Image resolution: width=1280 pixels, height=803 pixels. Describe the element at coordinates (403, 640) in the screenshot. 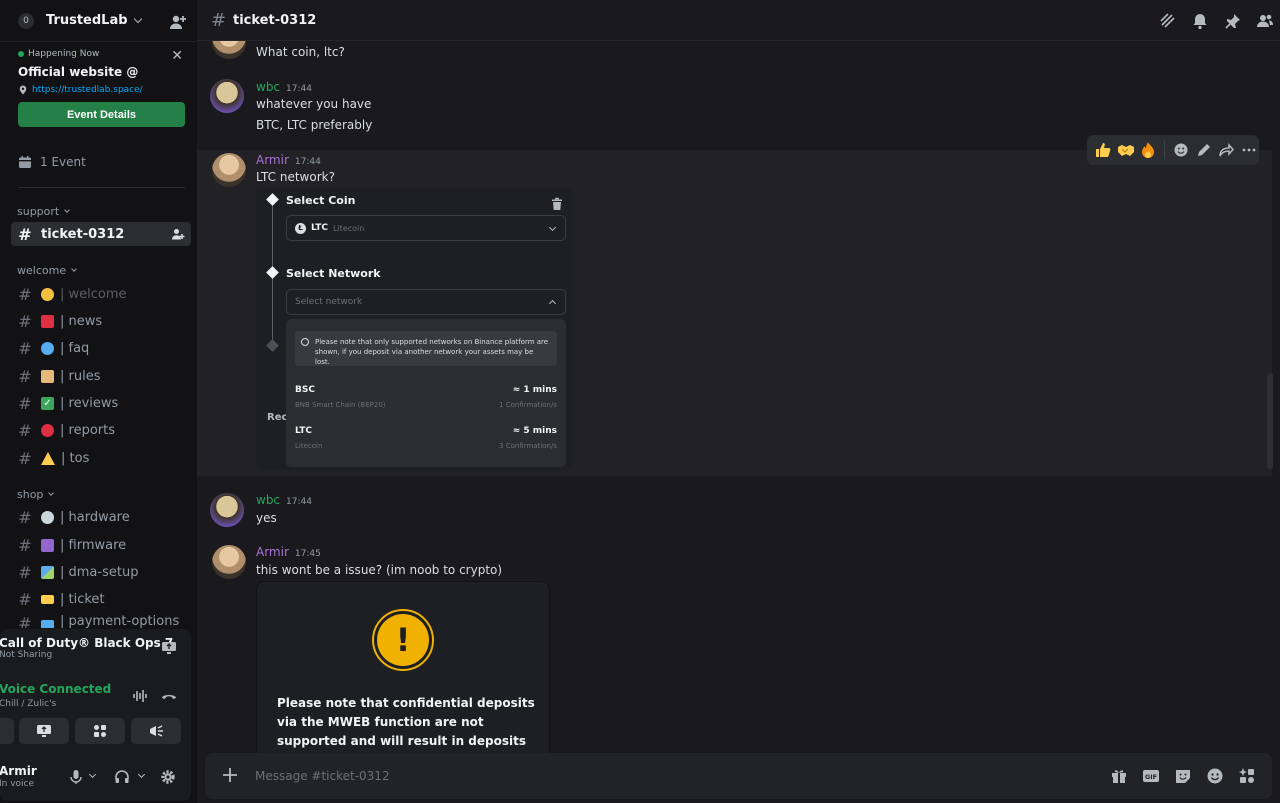

I see `warning-icon: !` at that location.